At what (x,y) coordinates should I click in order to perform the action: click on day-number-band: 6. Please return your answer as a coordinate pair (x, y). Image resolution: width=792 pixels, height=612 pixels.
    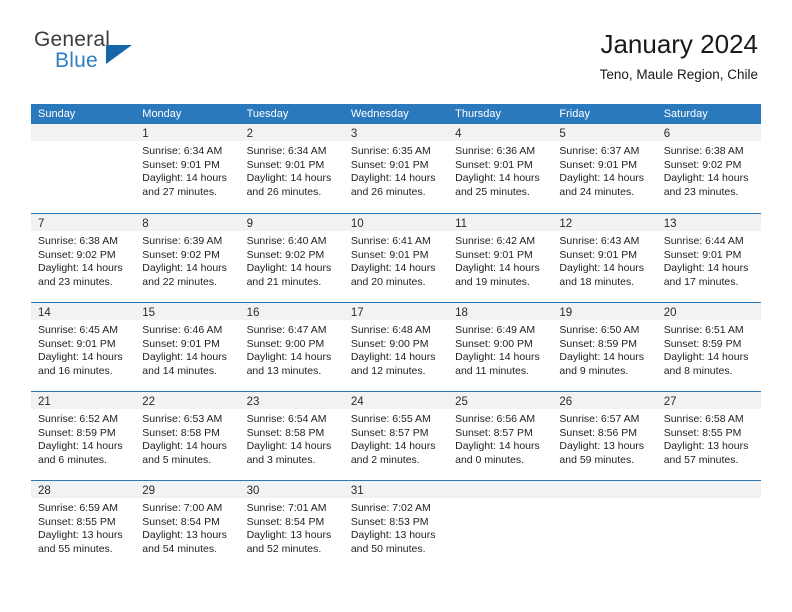
    Looking at the image, I should click on (708, 132).